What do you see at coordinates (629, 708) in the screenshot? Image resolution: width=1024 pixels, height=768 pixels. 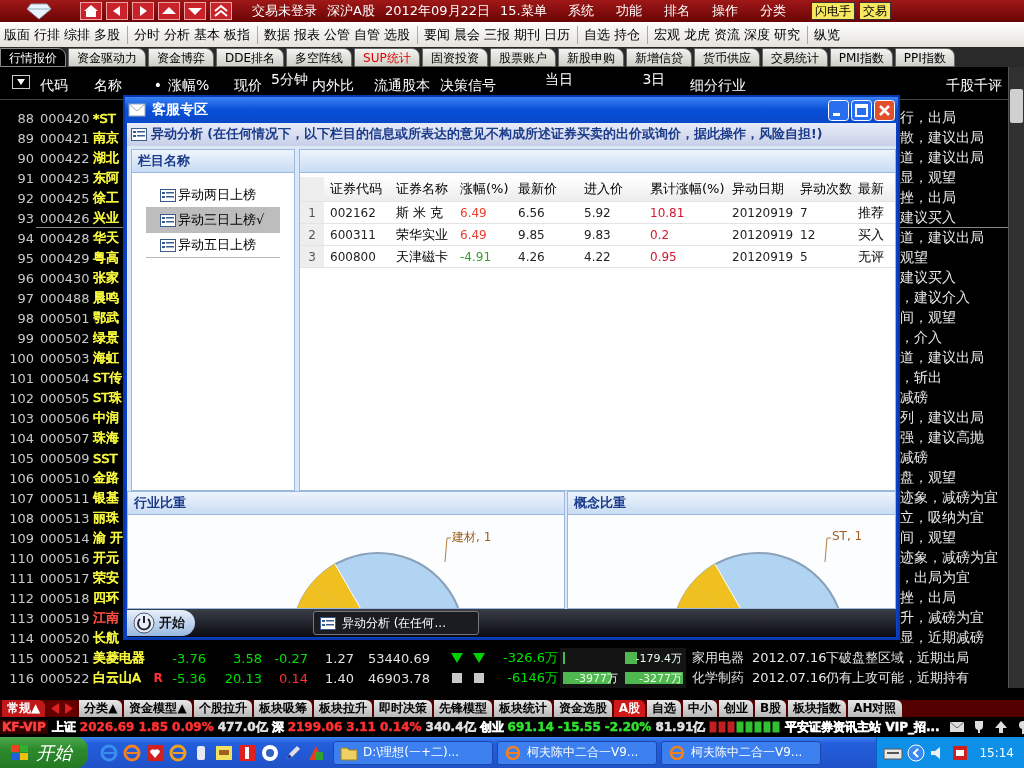 I see `tab: A股` at bounding box center [629, 708].